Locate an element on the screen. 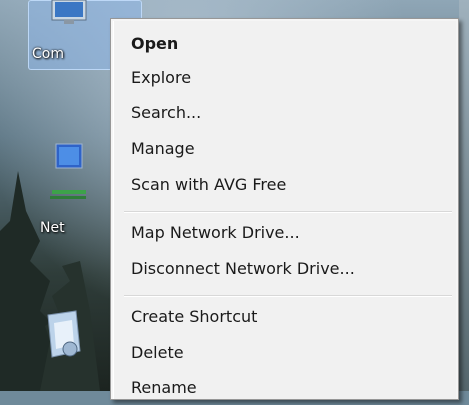 This screenshot has height=405, width=469. desktop-icon-label: Net is located at coordinates (52, 228).